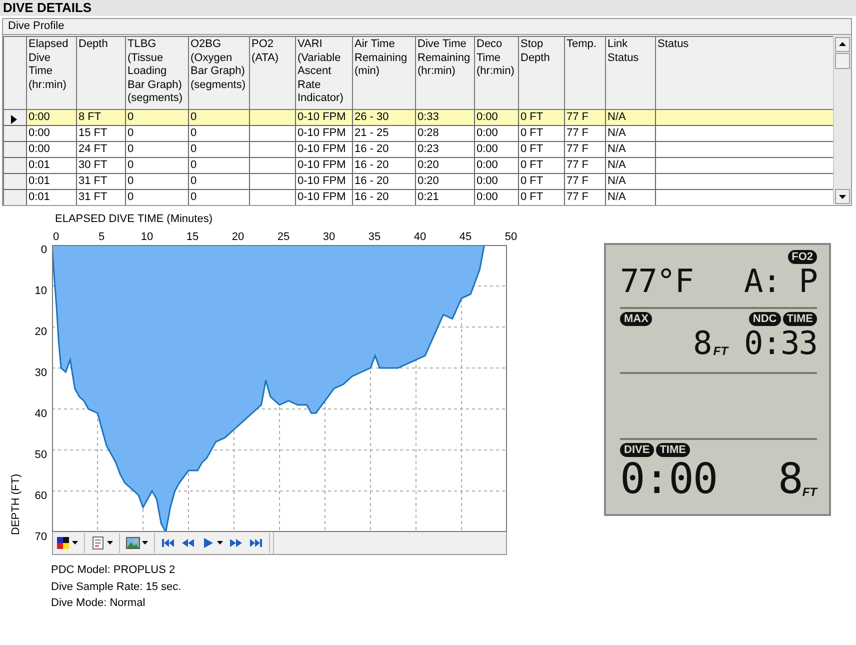 Image resolution: width=856 pixels, height=645 pixels. Describe the element at coordinates (383, 118) in the screenshot. I see `table-cell: 26 - 30` at that location.